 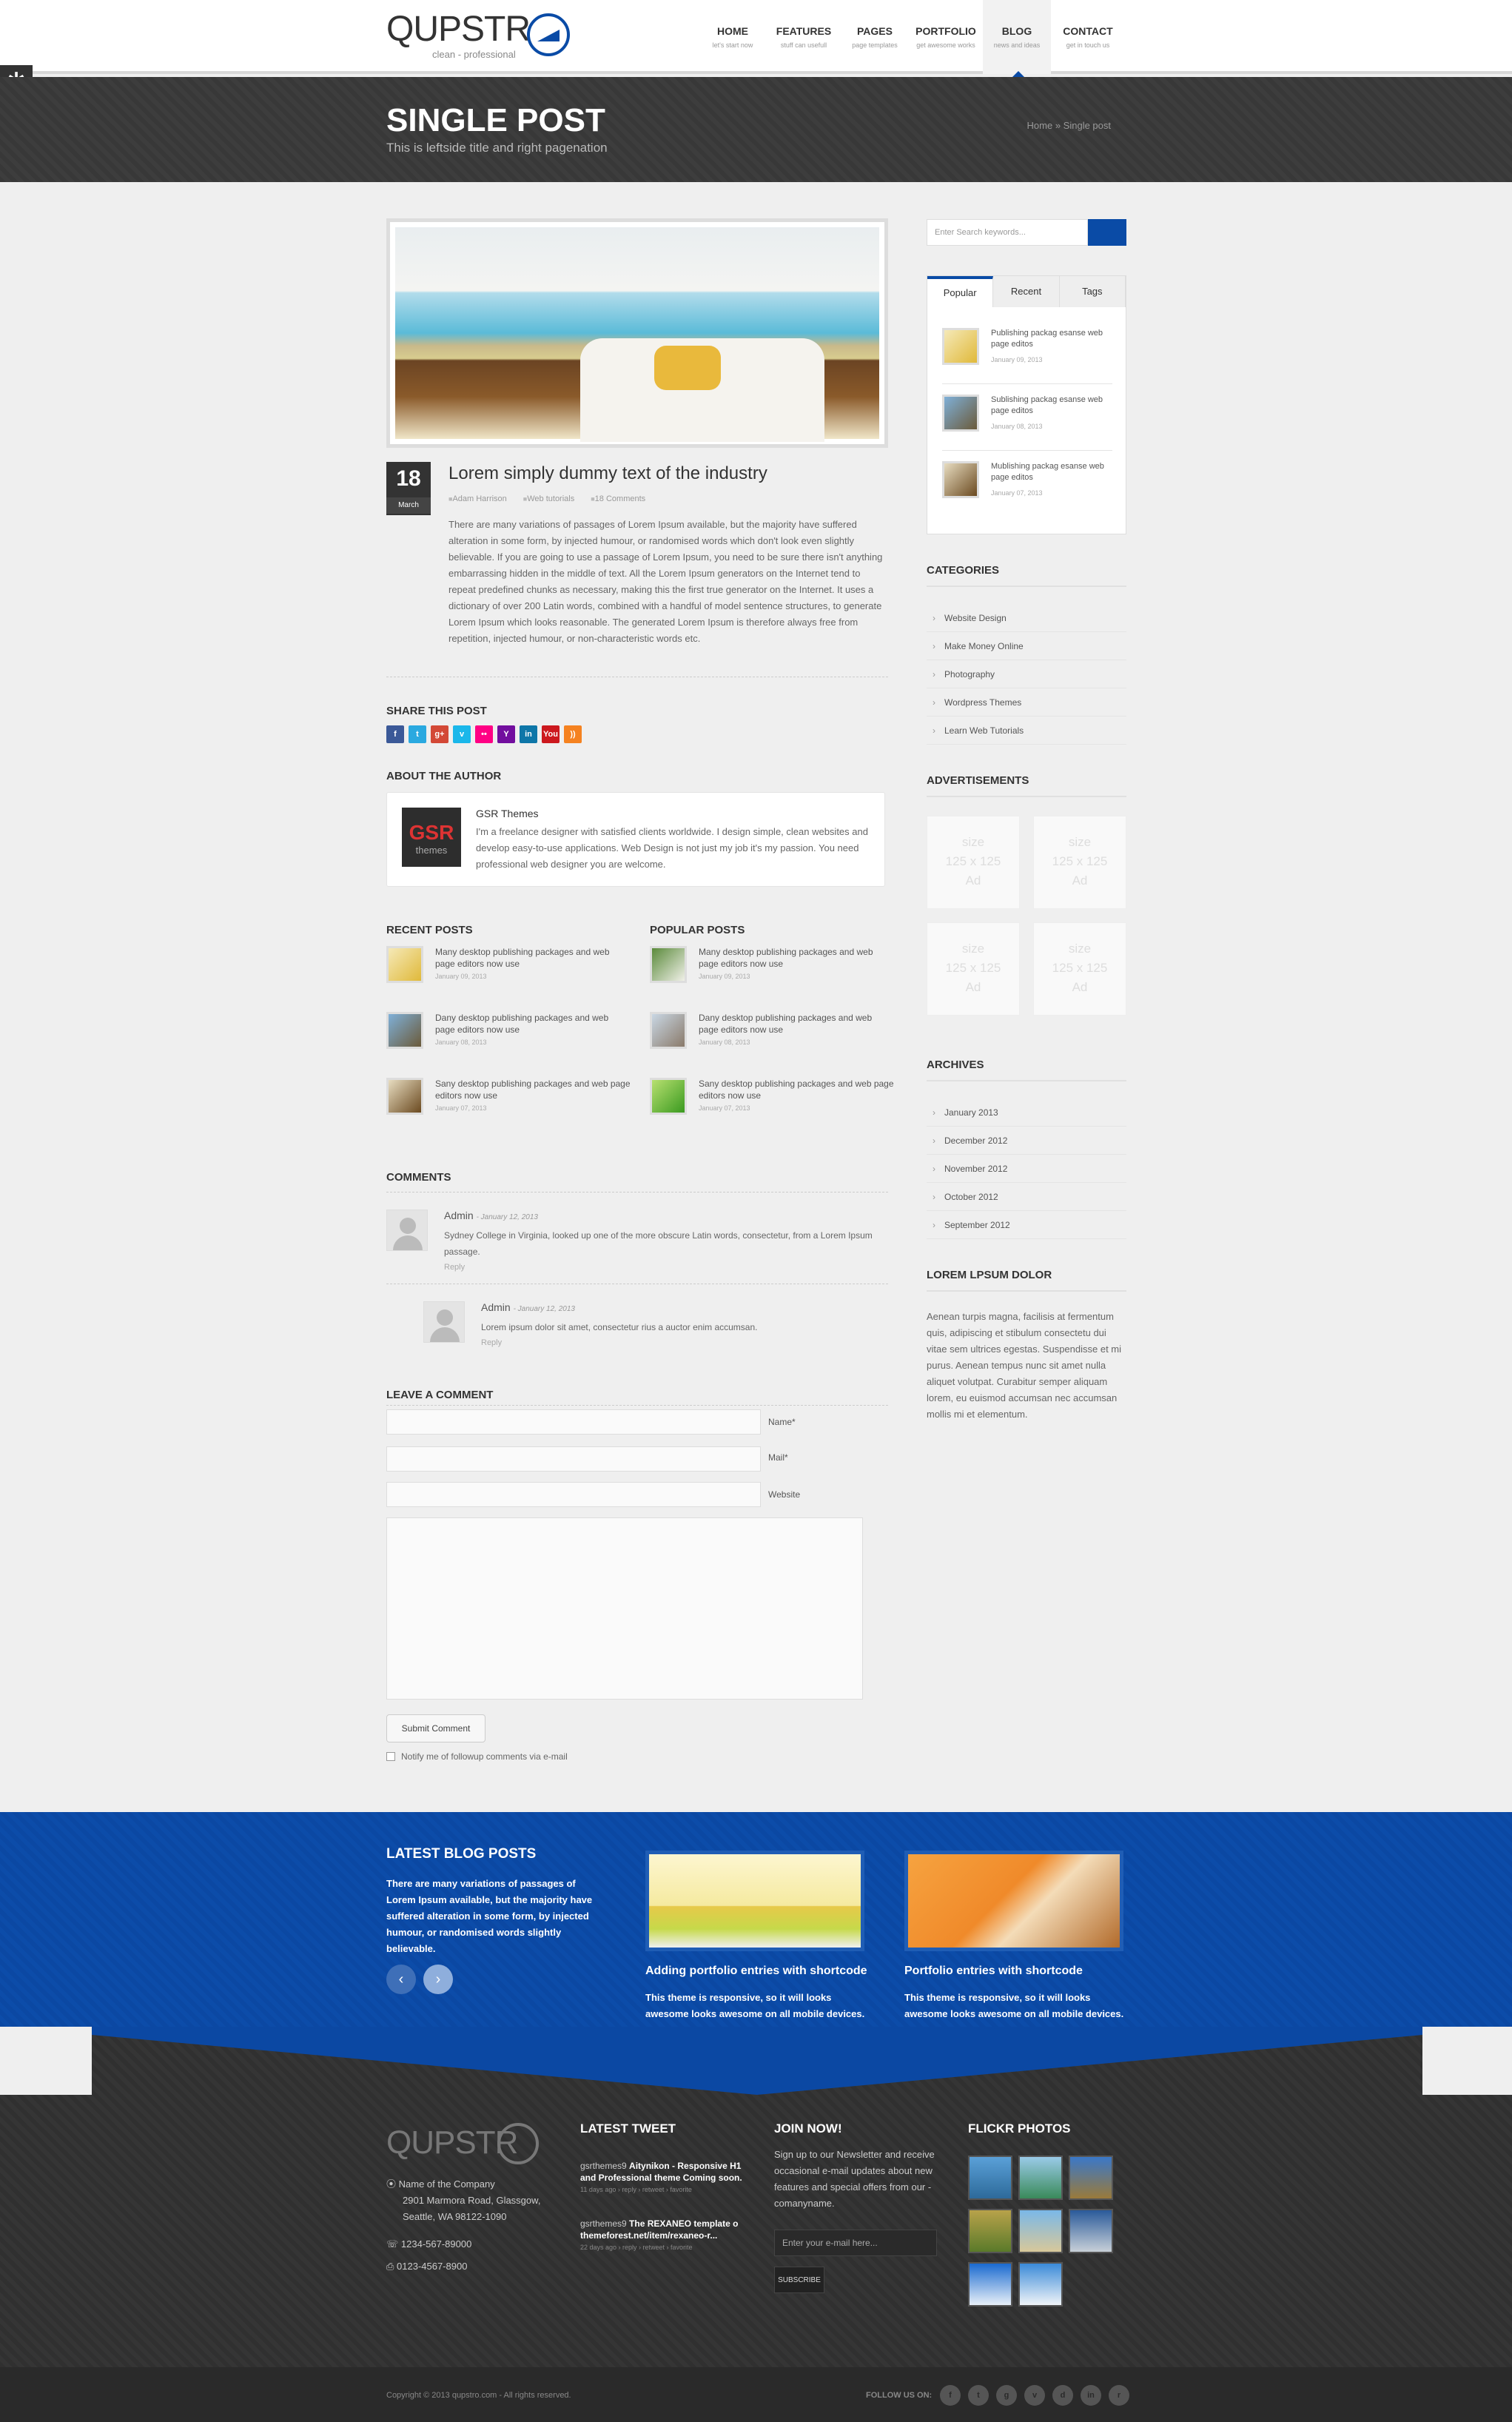 What do you see at coordinates (506, 734) in the screenshot?
I see `yahoo-icon: Y` at bounding box center [506, 734].